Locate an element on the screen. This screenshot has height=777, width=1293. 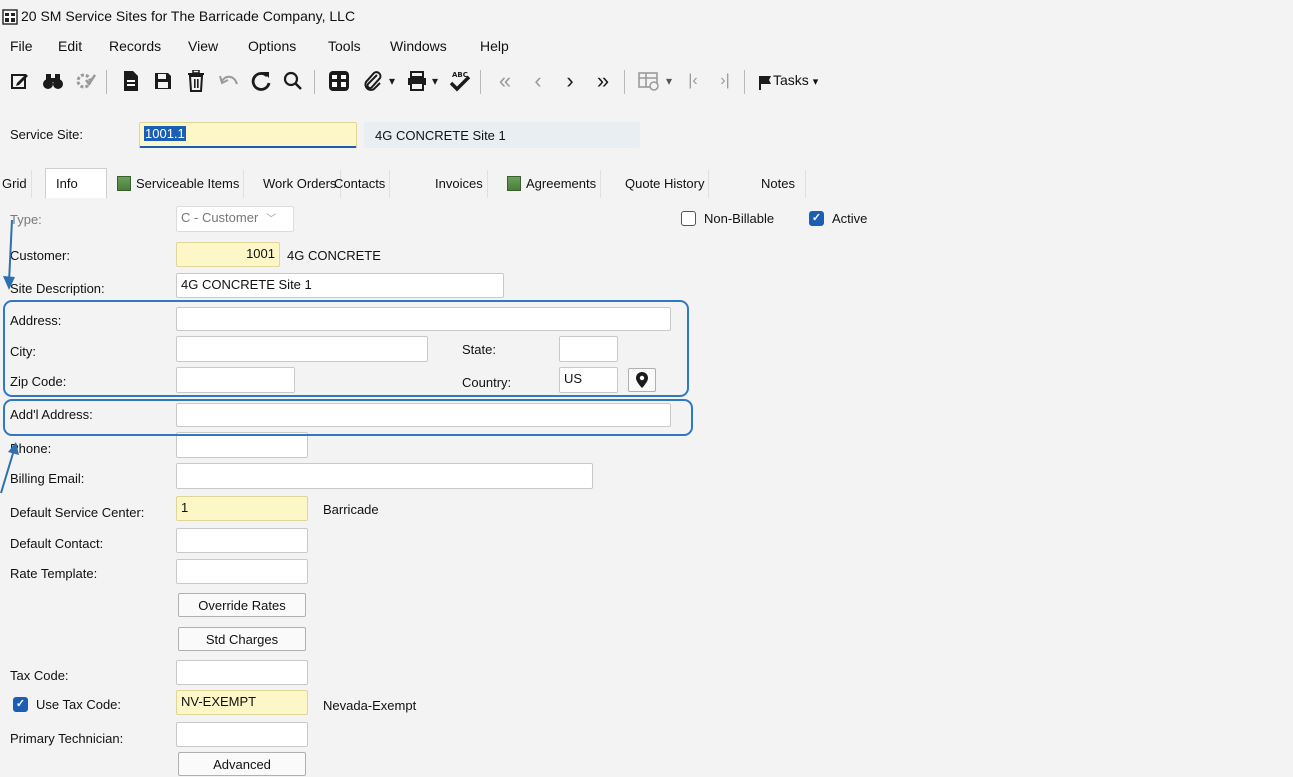
default-service-center-value: 1 is located at coordinates (185, 507).